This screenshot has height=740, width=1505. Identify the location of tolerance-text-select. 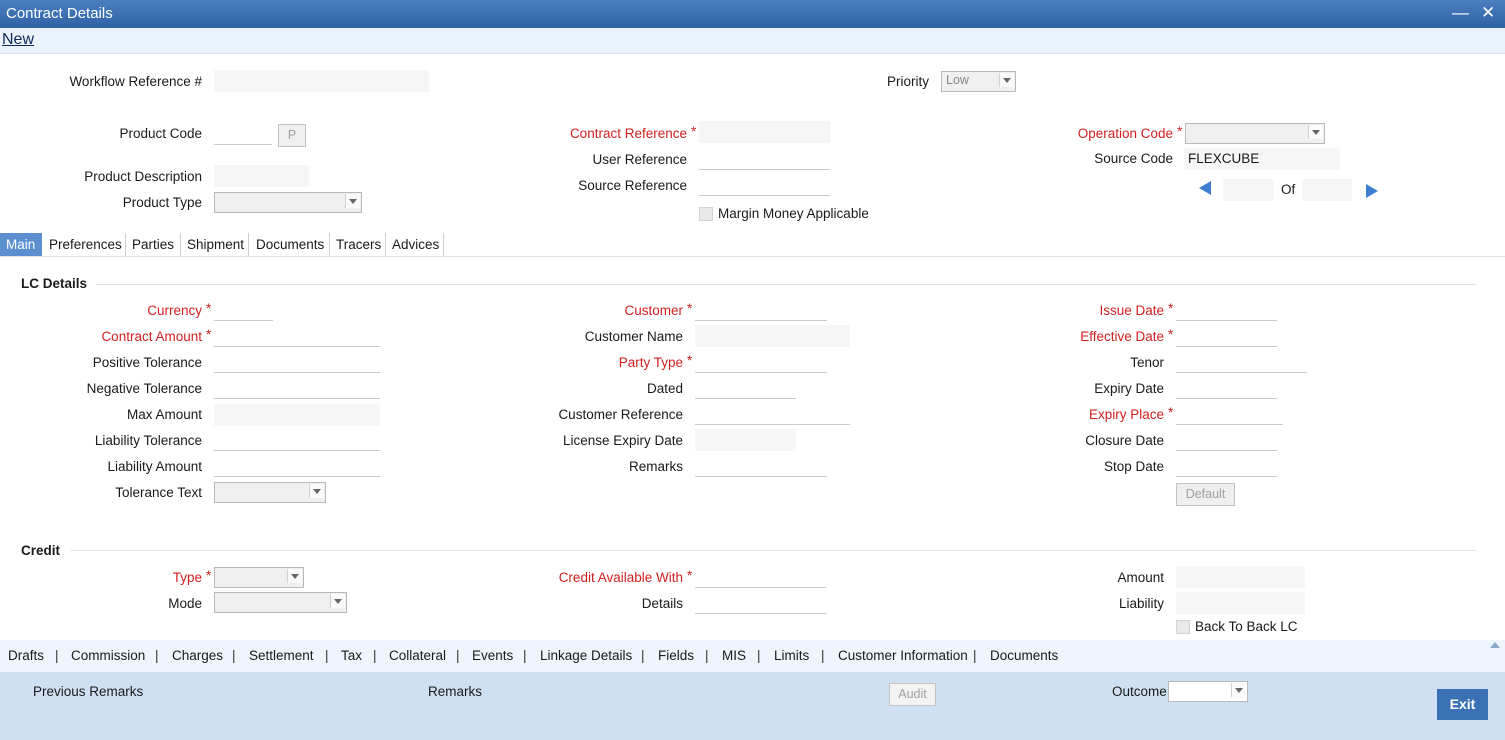
(270, 492).